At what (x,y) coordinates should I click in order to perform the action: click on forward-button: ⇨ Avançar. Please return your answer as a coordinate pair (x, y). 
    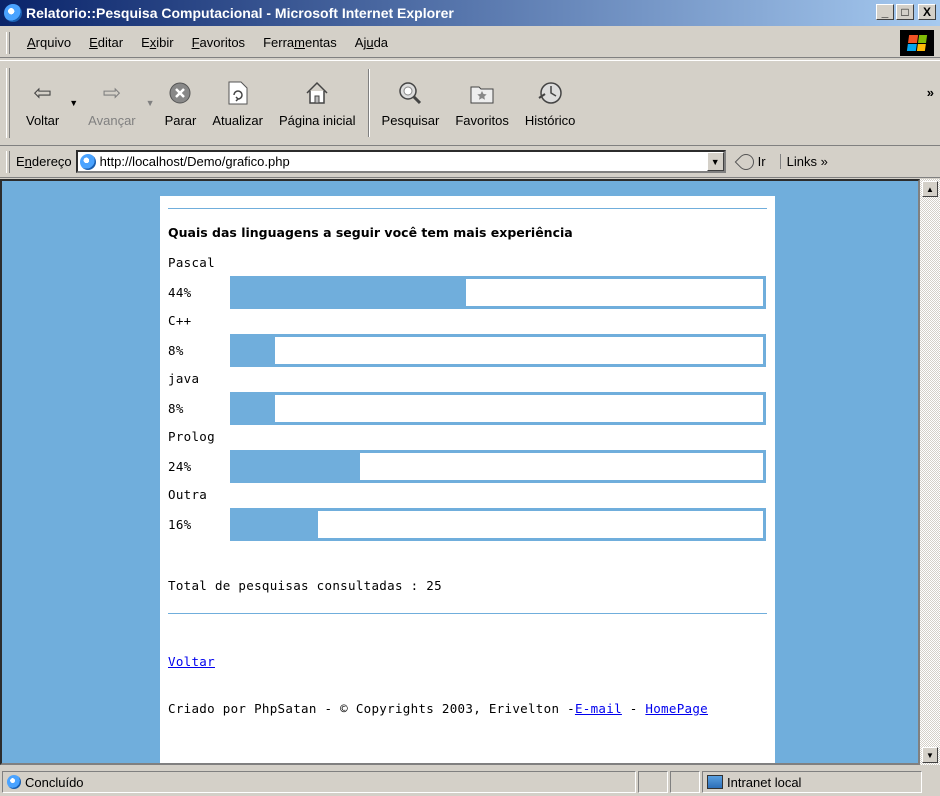
    Looking at the image, I should click on (111, 103).